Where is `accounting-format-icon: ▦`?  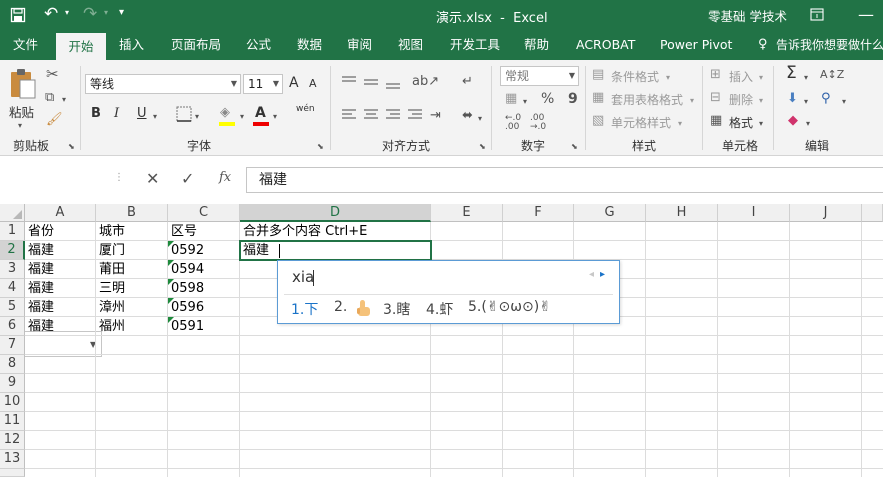
accounting-format-icon: ▦ is located at coordinates (511, 99).